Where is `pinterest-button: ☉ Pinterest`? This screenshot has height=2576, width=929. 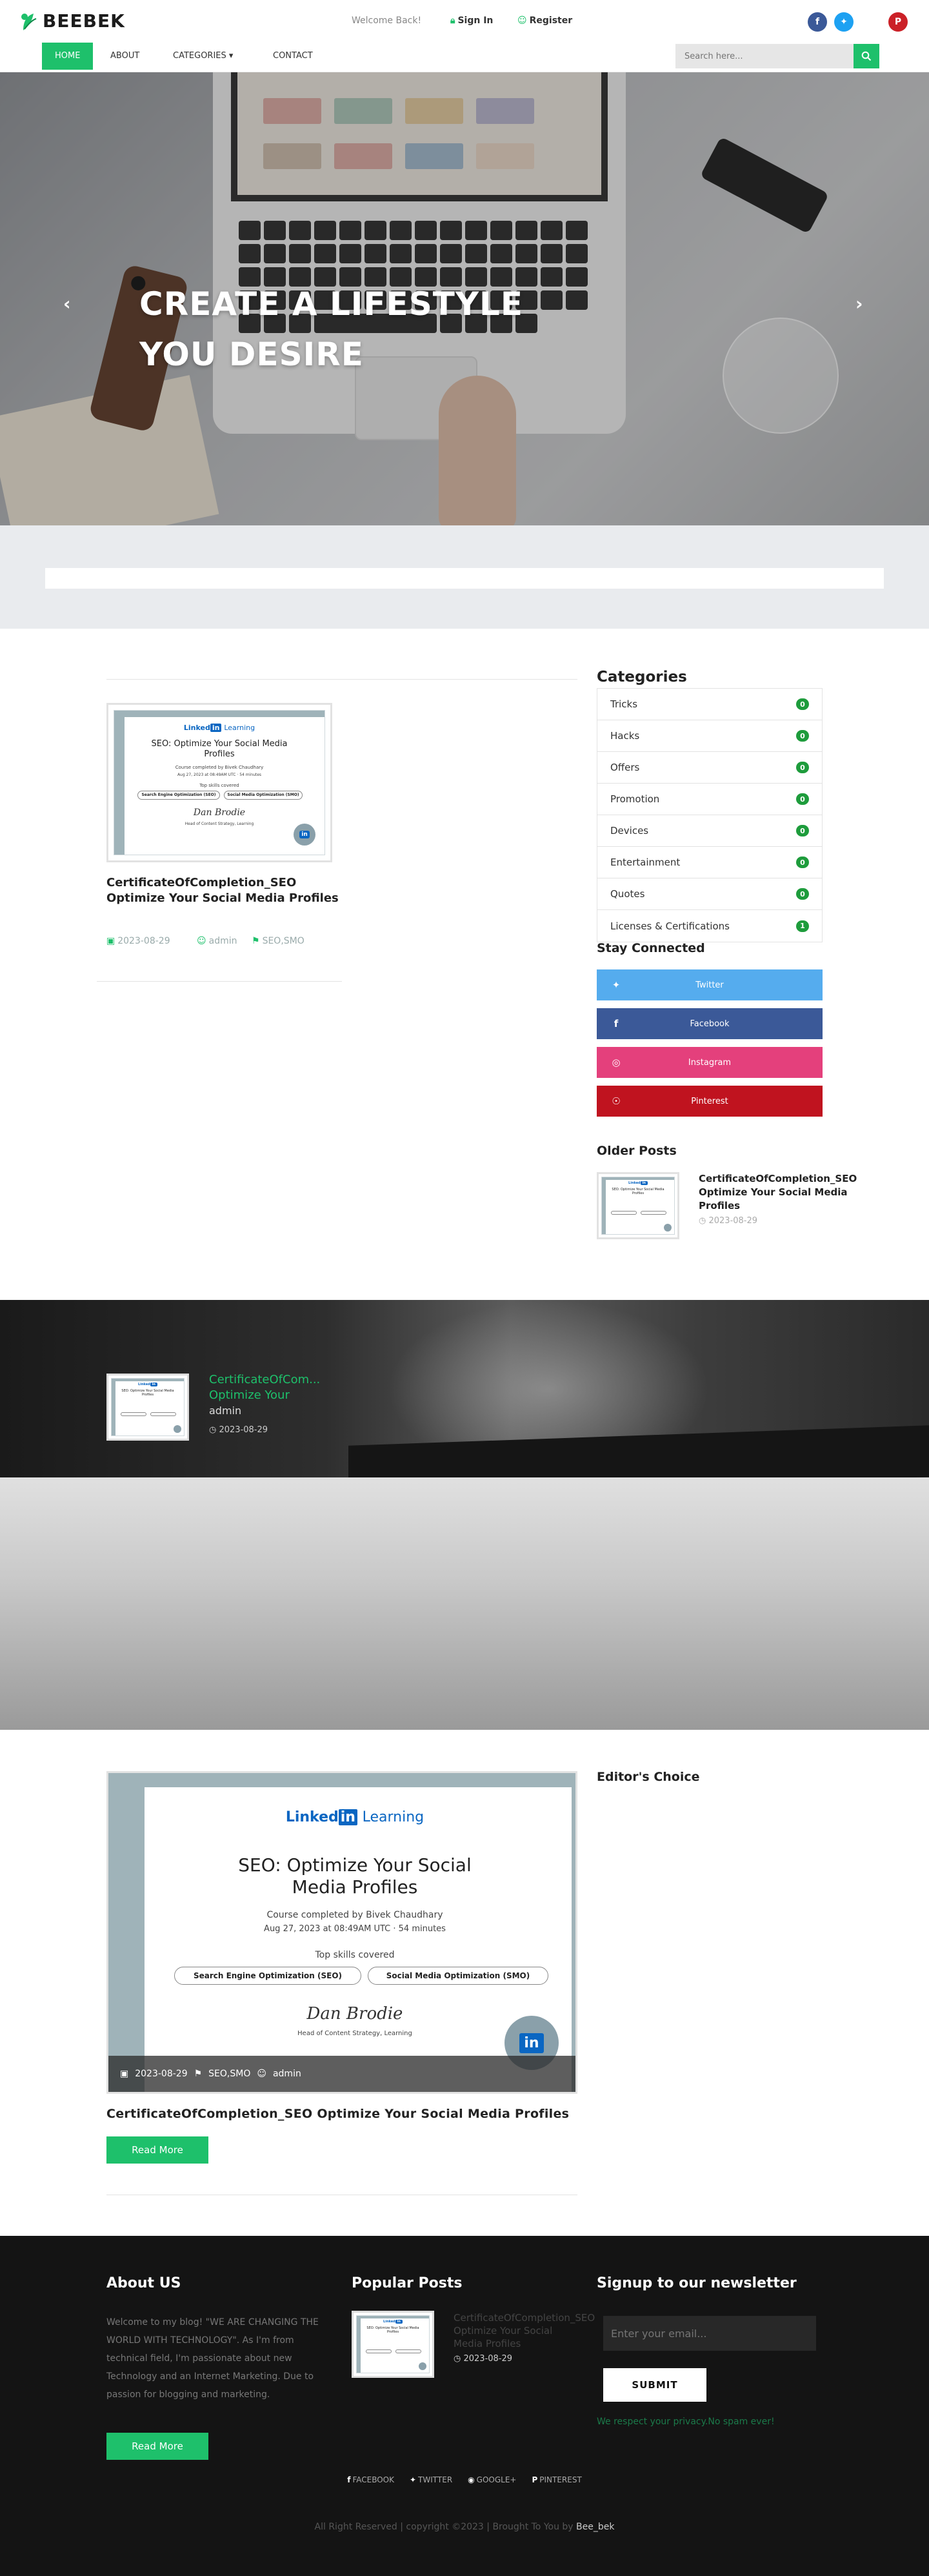 pinterest-button: ☉ Pinterest is located at coordinates (710, 1101).